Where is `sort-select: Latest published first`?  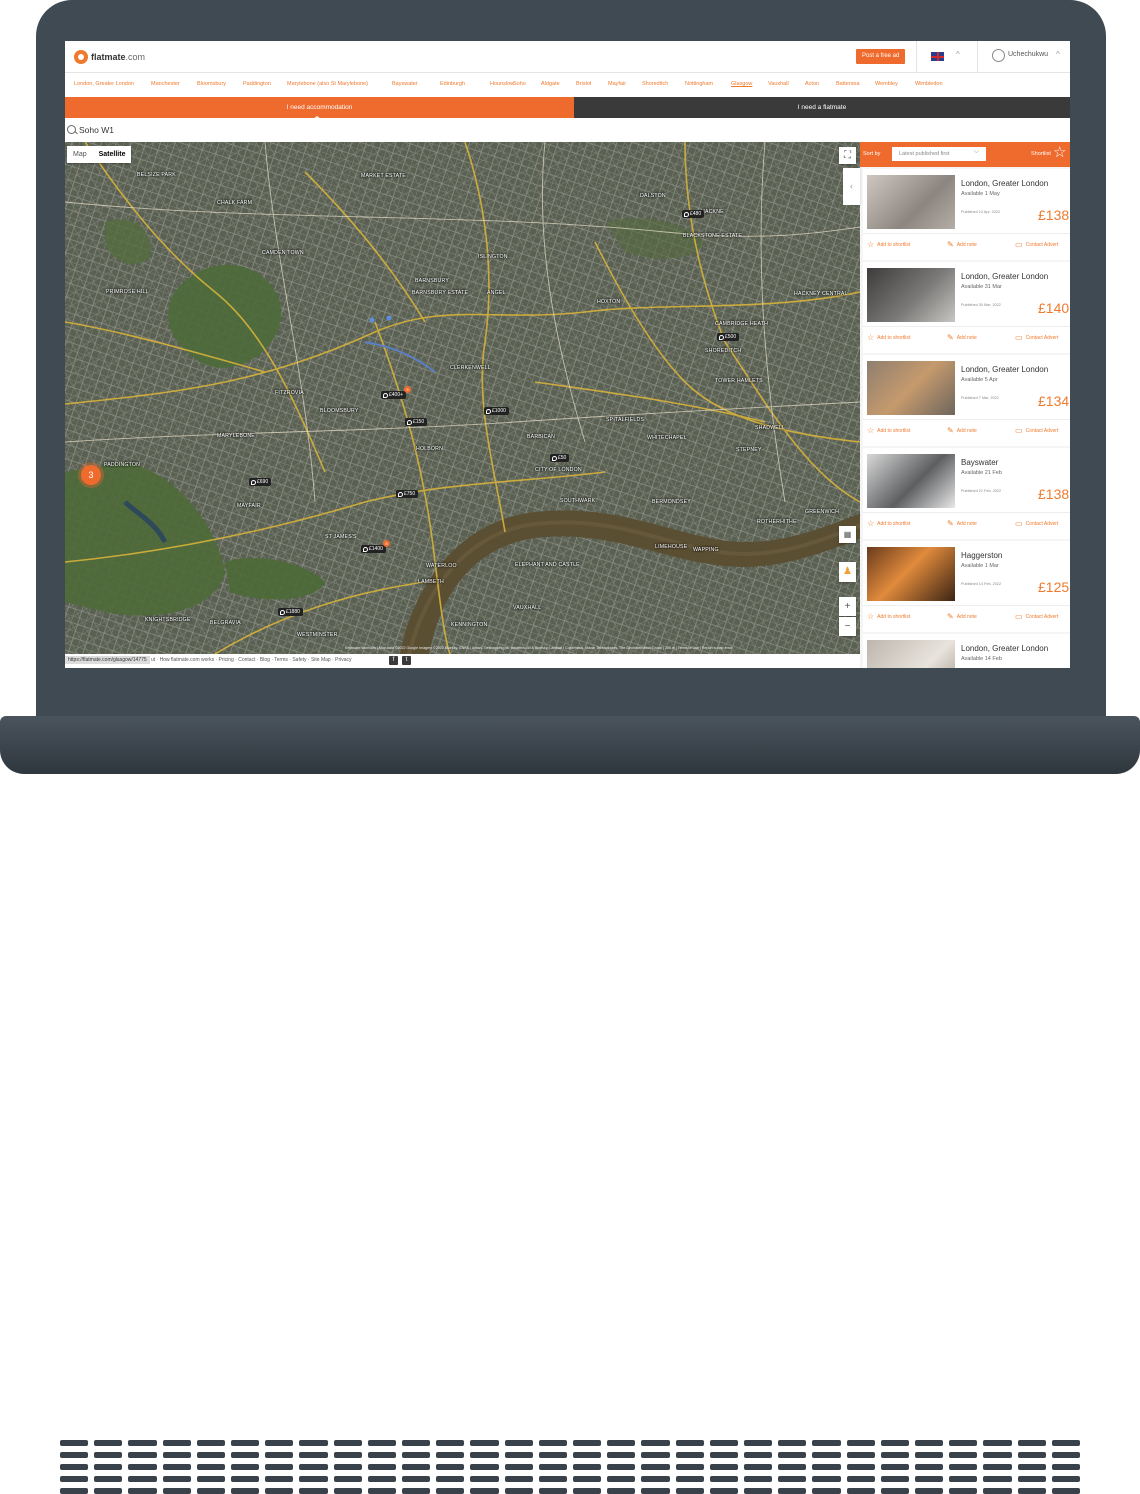
sort-select: Latest published first is located at coordinates (939, 153).